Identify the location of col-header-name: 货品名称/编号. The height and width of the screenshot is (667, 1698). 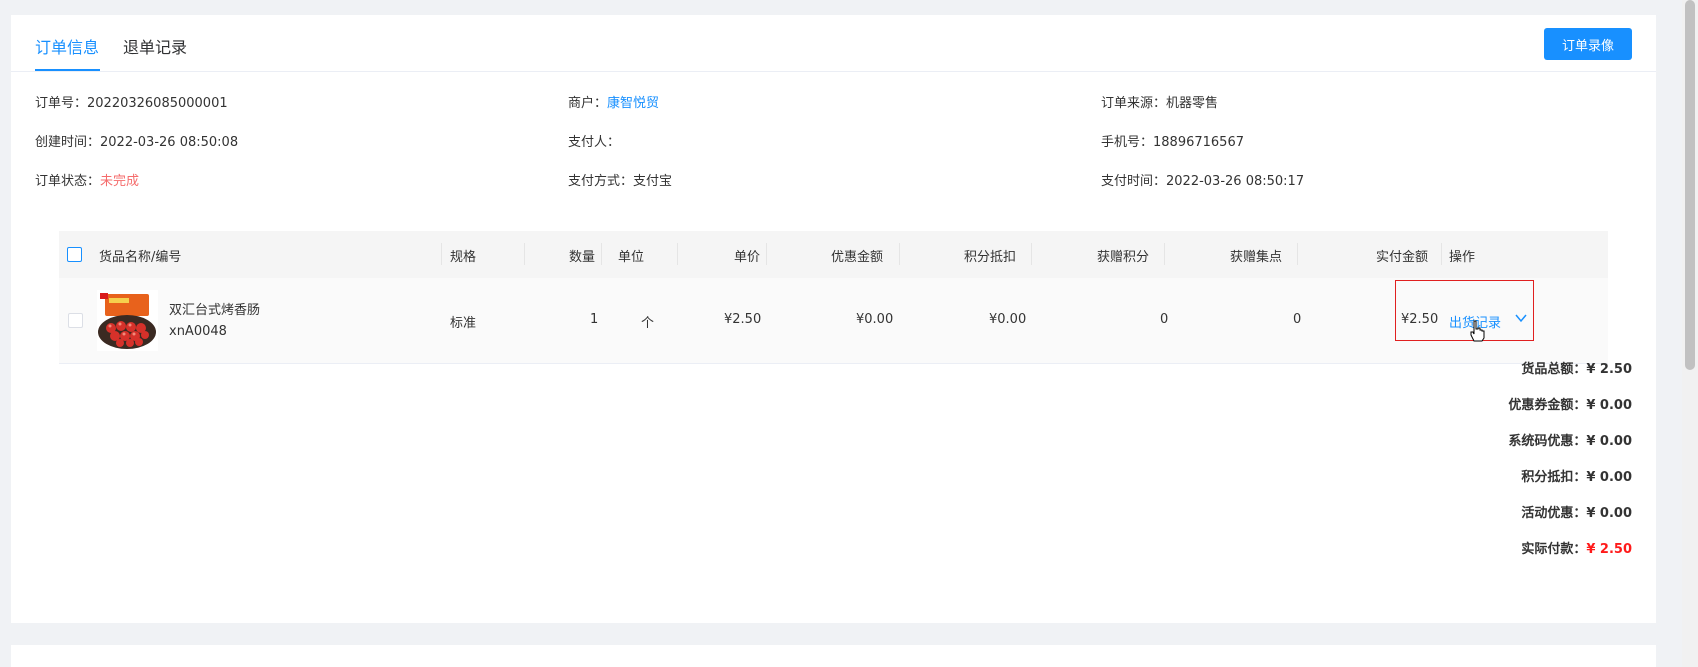
(140, 257).